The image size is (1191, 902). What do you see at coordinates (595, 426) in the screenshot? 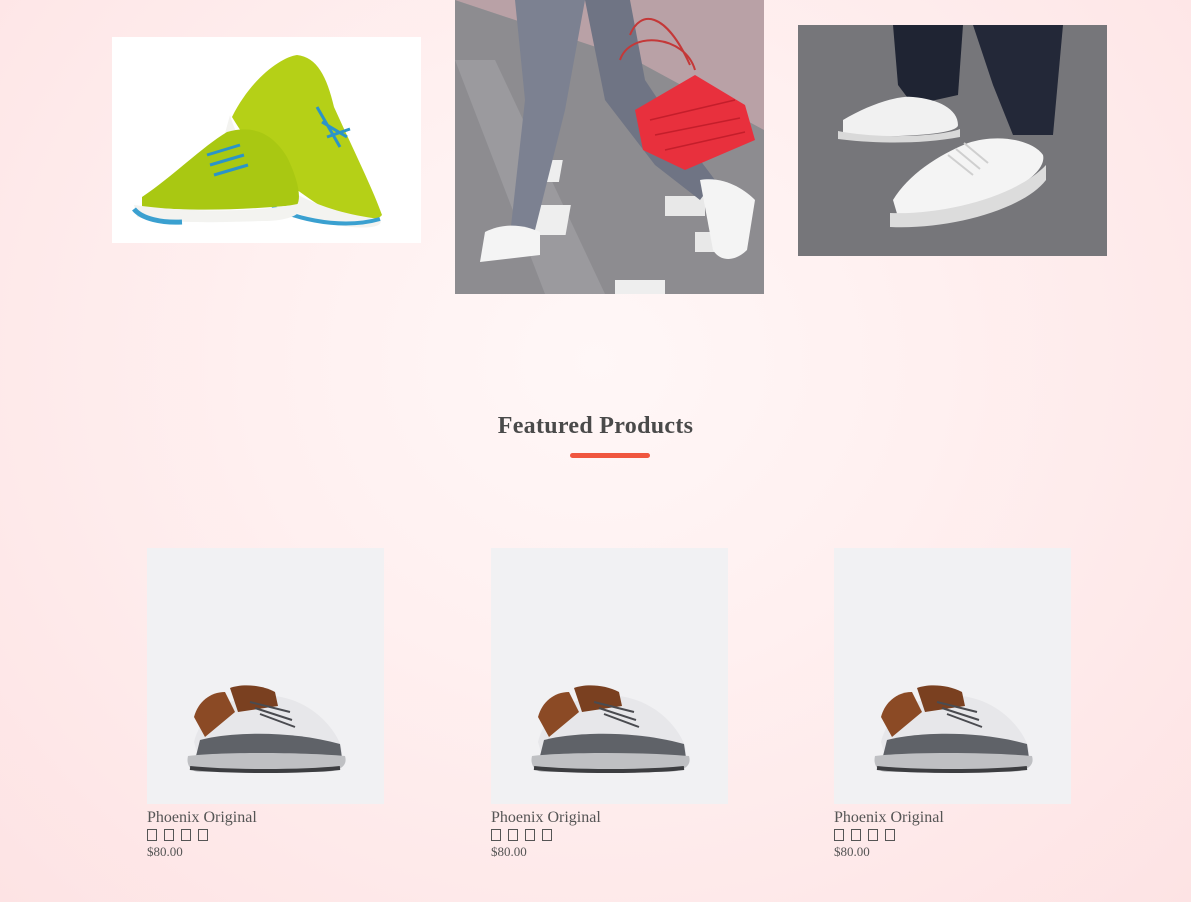
I see `featured-products-title: Featured Products` at bounding box center [595, 426].